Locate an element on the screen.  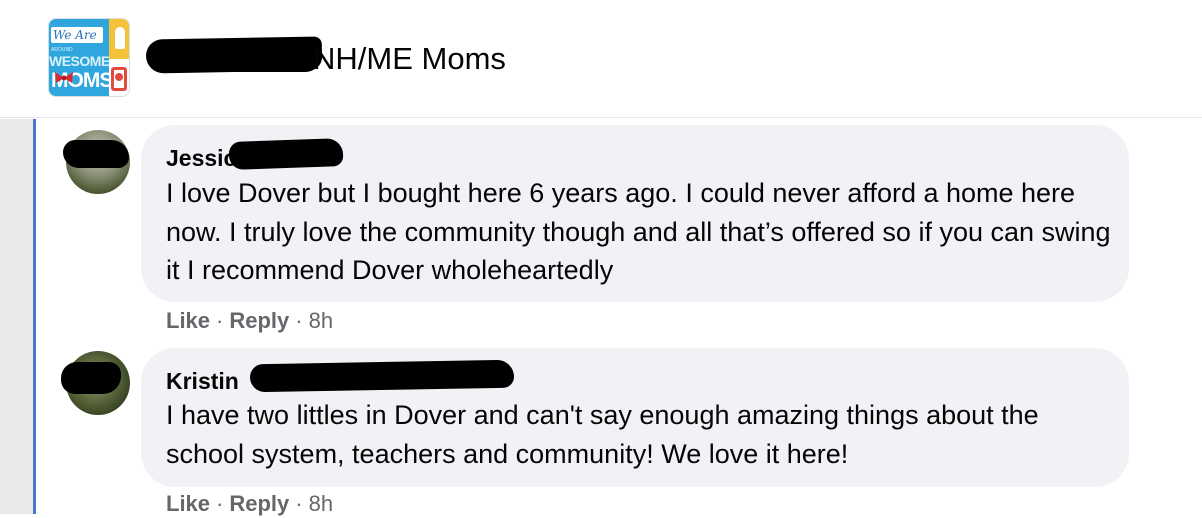
logo-awesome-text: WESOME is located at coordinates (79, 61).